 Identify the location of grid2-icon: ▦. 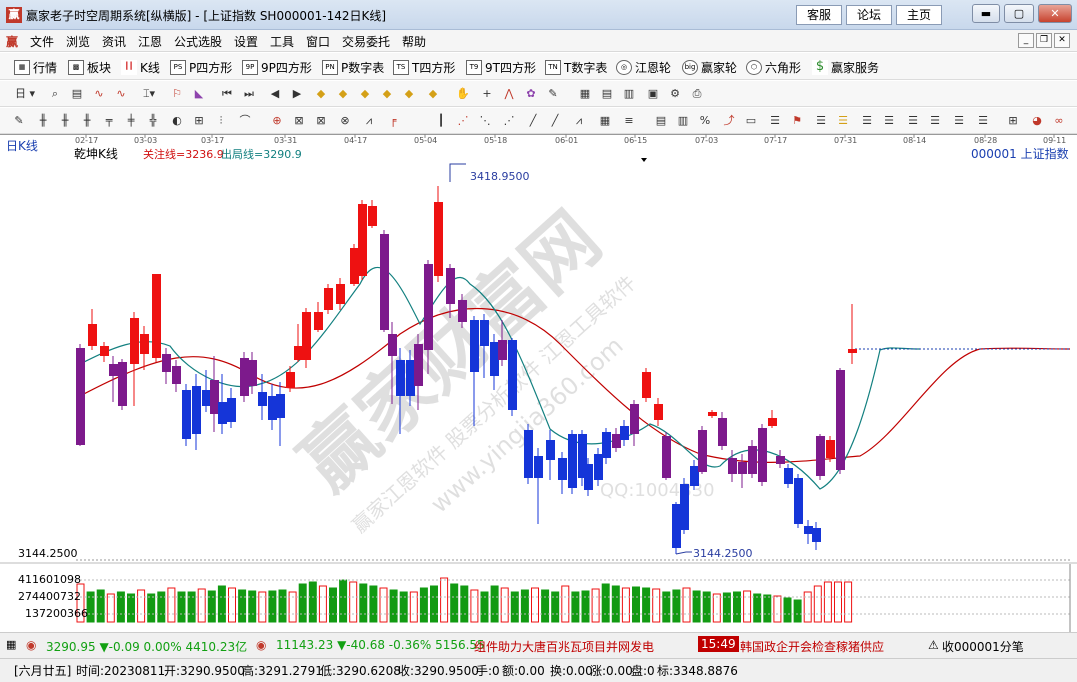
(605, 121).